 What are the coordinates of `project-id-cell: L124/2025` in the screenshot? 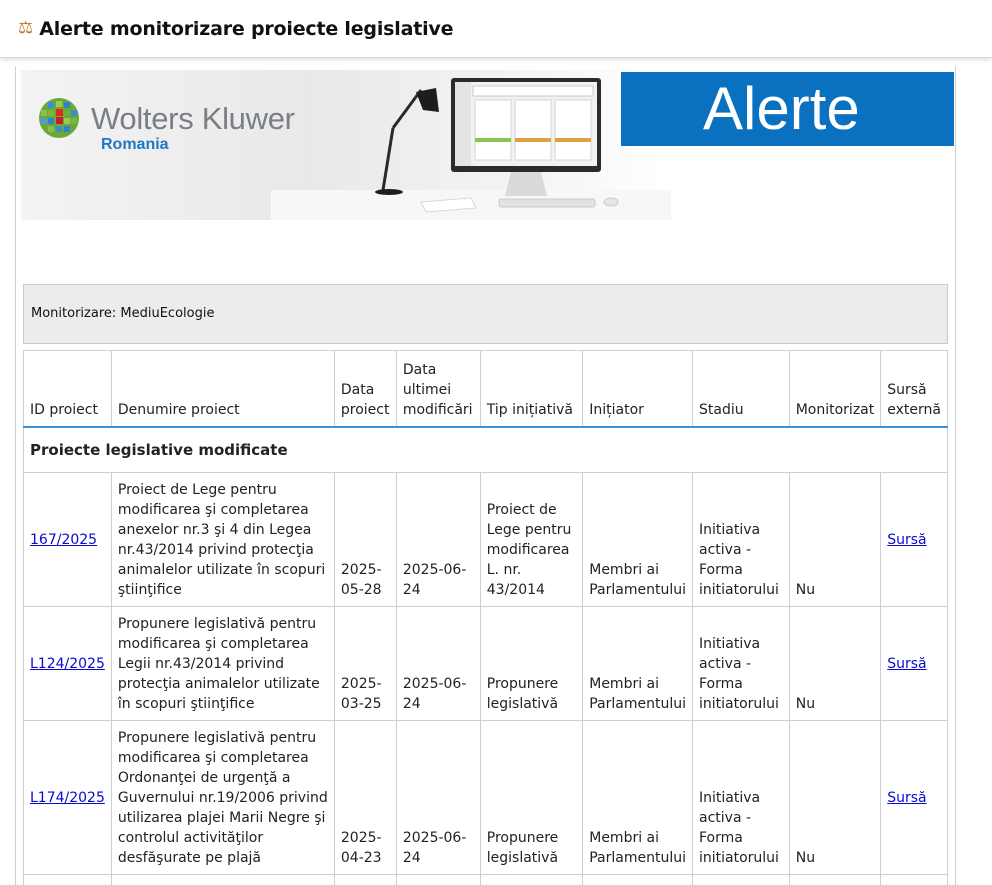 It's located at (67, 663).